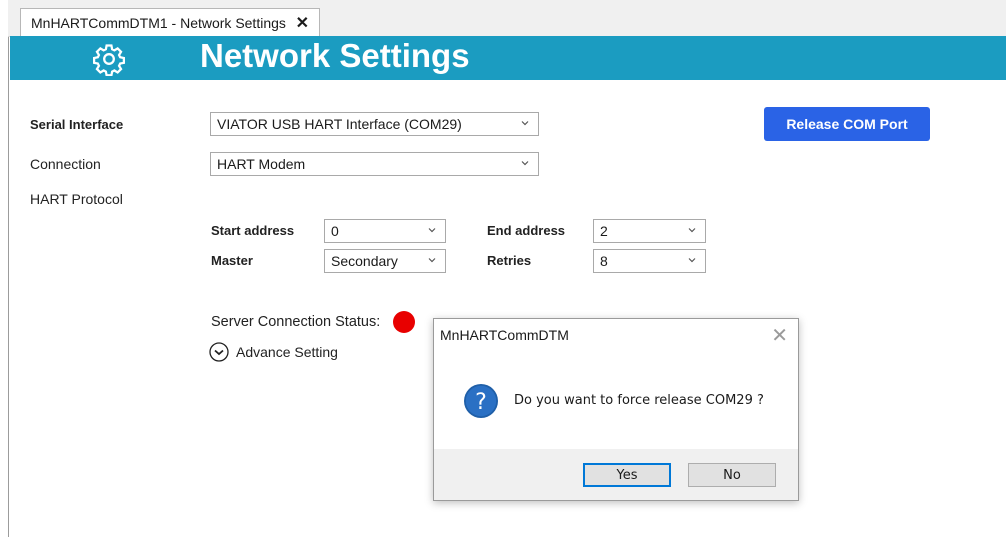  Describe the element at coordinates (404, 322) in the screenshot. I see `status-indicator` at that location.